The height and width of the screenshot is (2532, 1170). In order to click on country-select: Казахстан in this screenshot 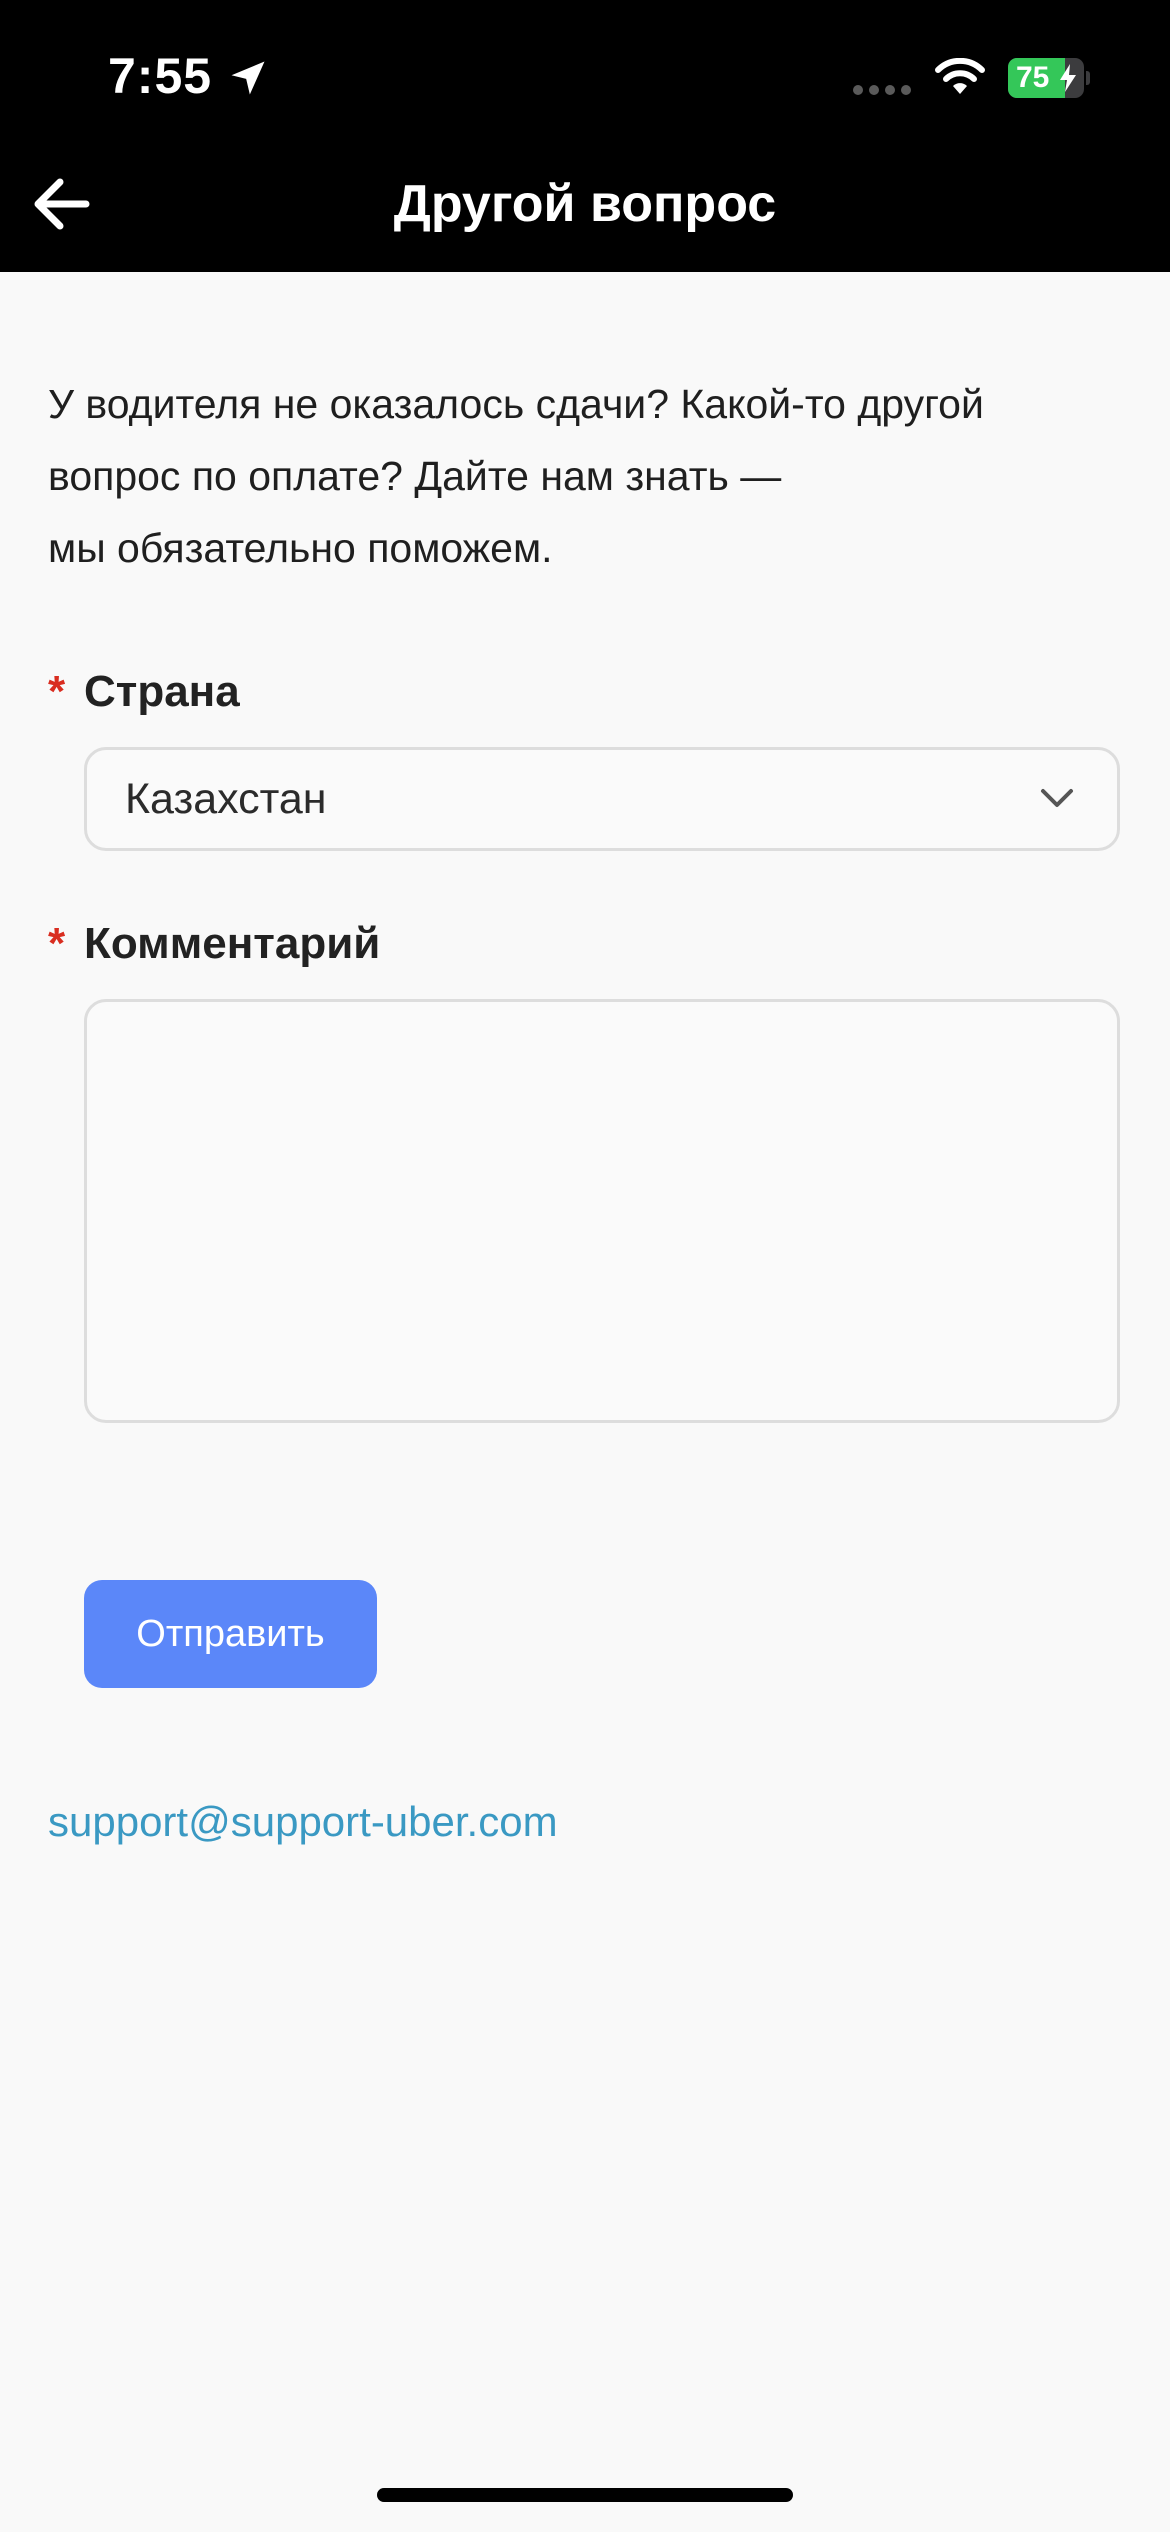, I will do `click(602, 799)`.